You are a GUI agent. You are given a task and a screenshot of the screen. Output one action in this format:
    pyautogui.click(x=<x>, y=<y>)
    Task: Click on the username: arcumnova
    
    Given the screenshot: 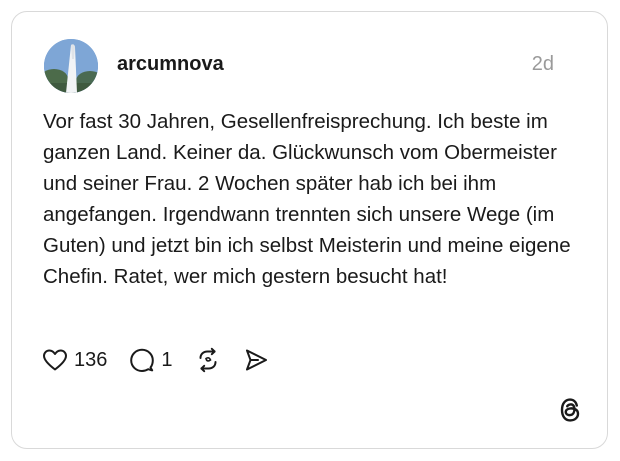 What is the action you would take?
    pyautogui.click(x=170, y=64)
    